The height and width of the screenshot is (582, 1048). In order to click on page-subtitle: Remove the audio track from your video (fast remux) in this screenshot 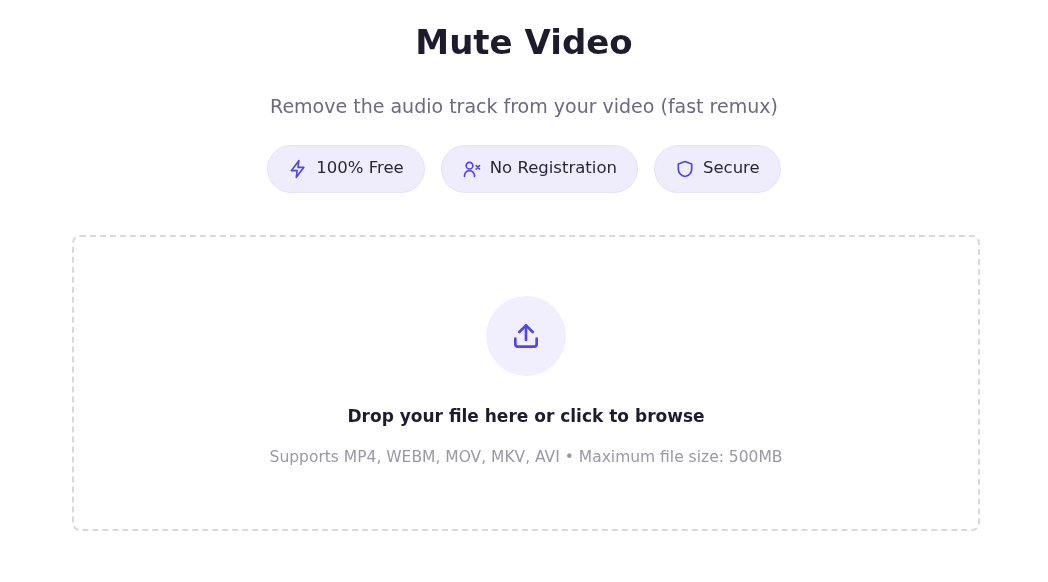, I will do `click(524, 106)`.